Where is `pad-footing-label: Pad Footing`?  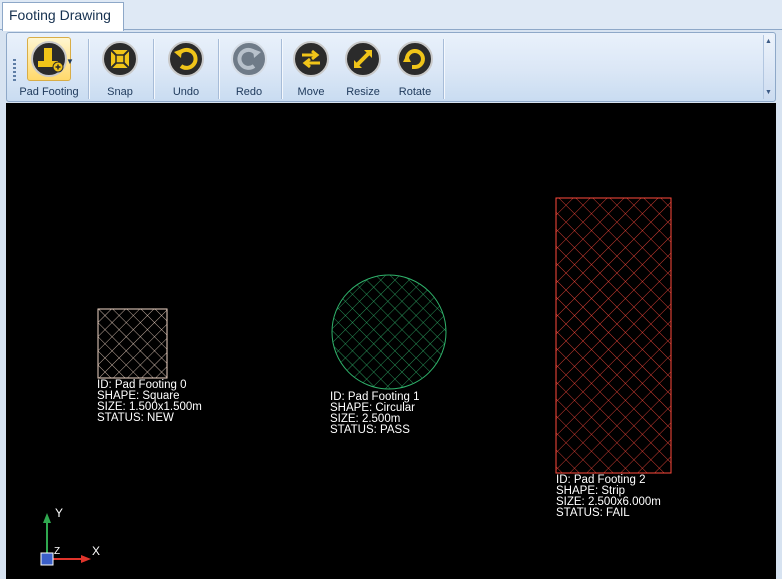 pad-footing-label: Pad Footing is located at coordinates (49, 92).